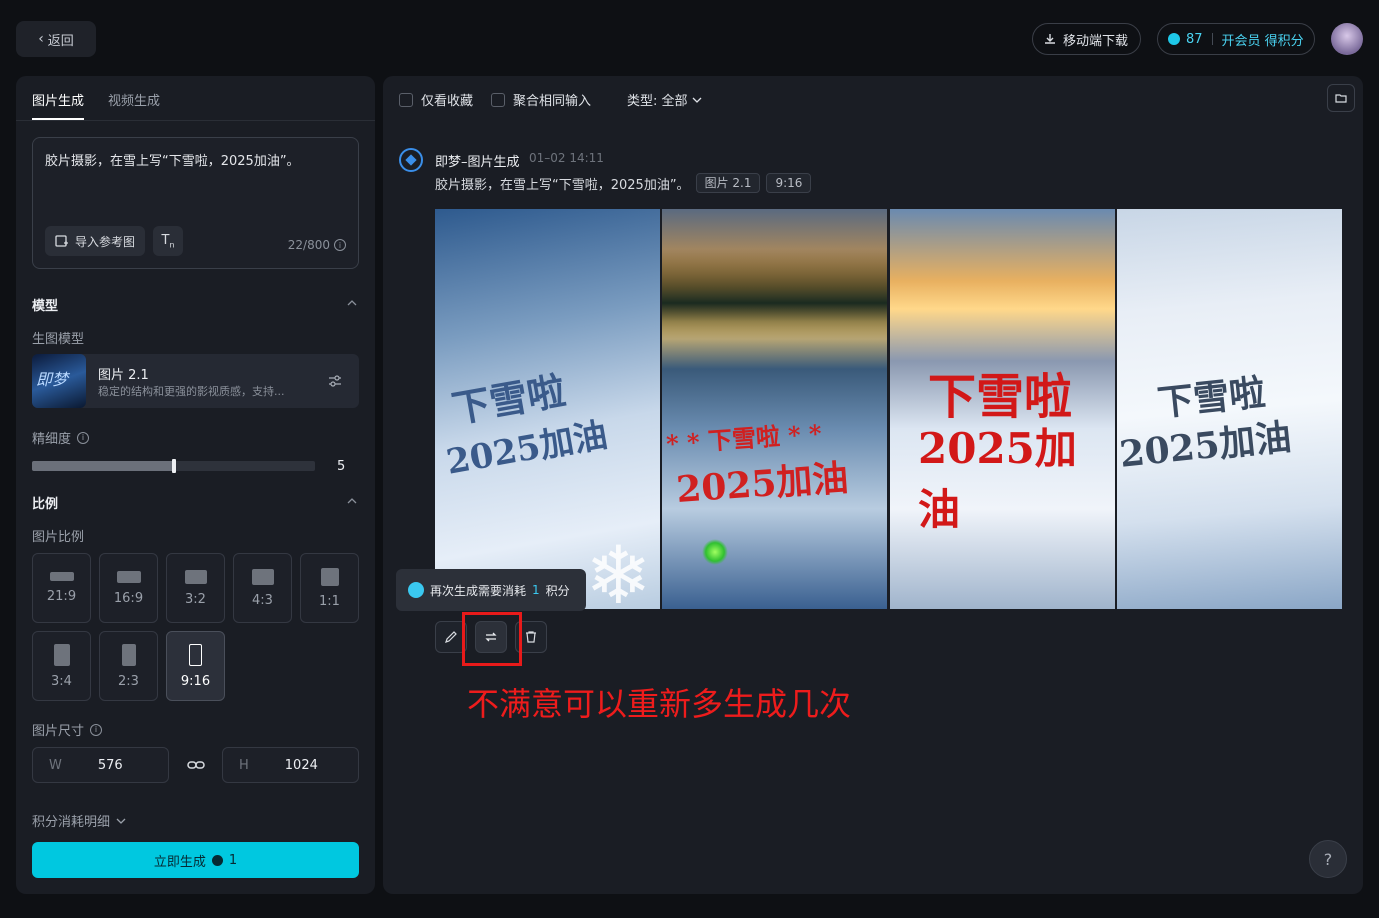 This screenshot has height=918, width=1379. Describe the element at coordinates (45, 504) in the screenshot. I see `ratio-section-title: 比例` at that location.